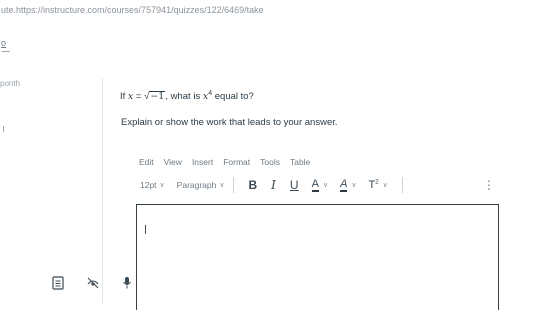  I want to click on menu-view: View, so click(173, 164).